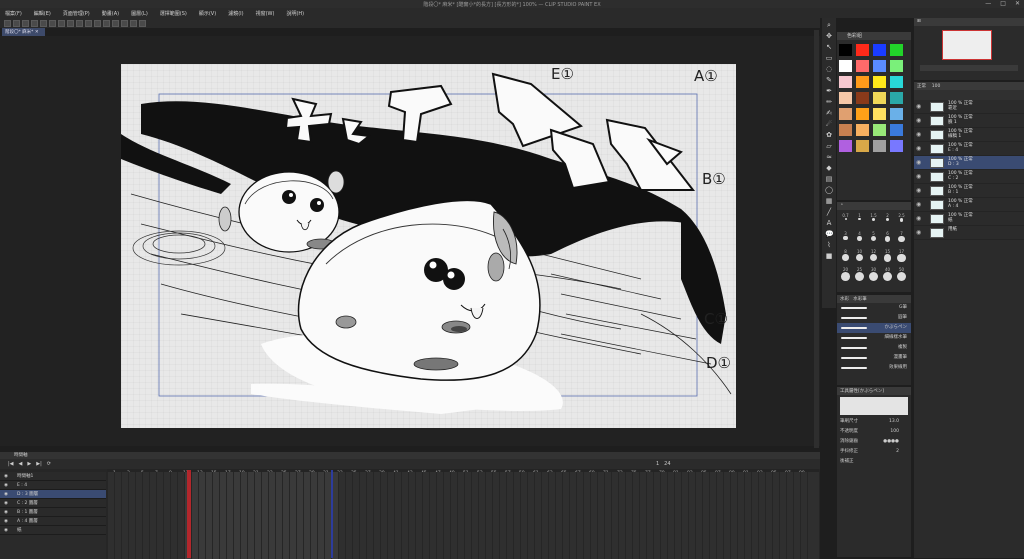 This screenshot has width=1024, height=559. I want to click on fill-button, so click(115, 23).